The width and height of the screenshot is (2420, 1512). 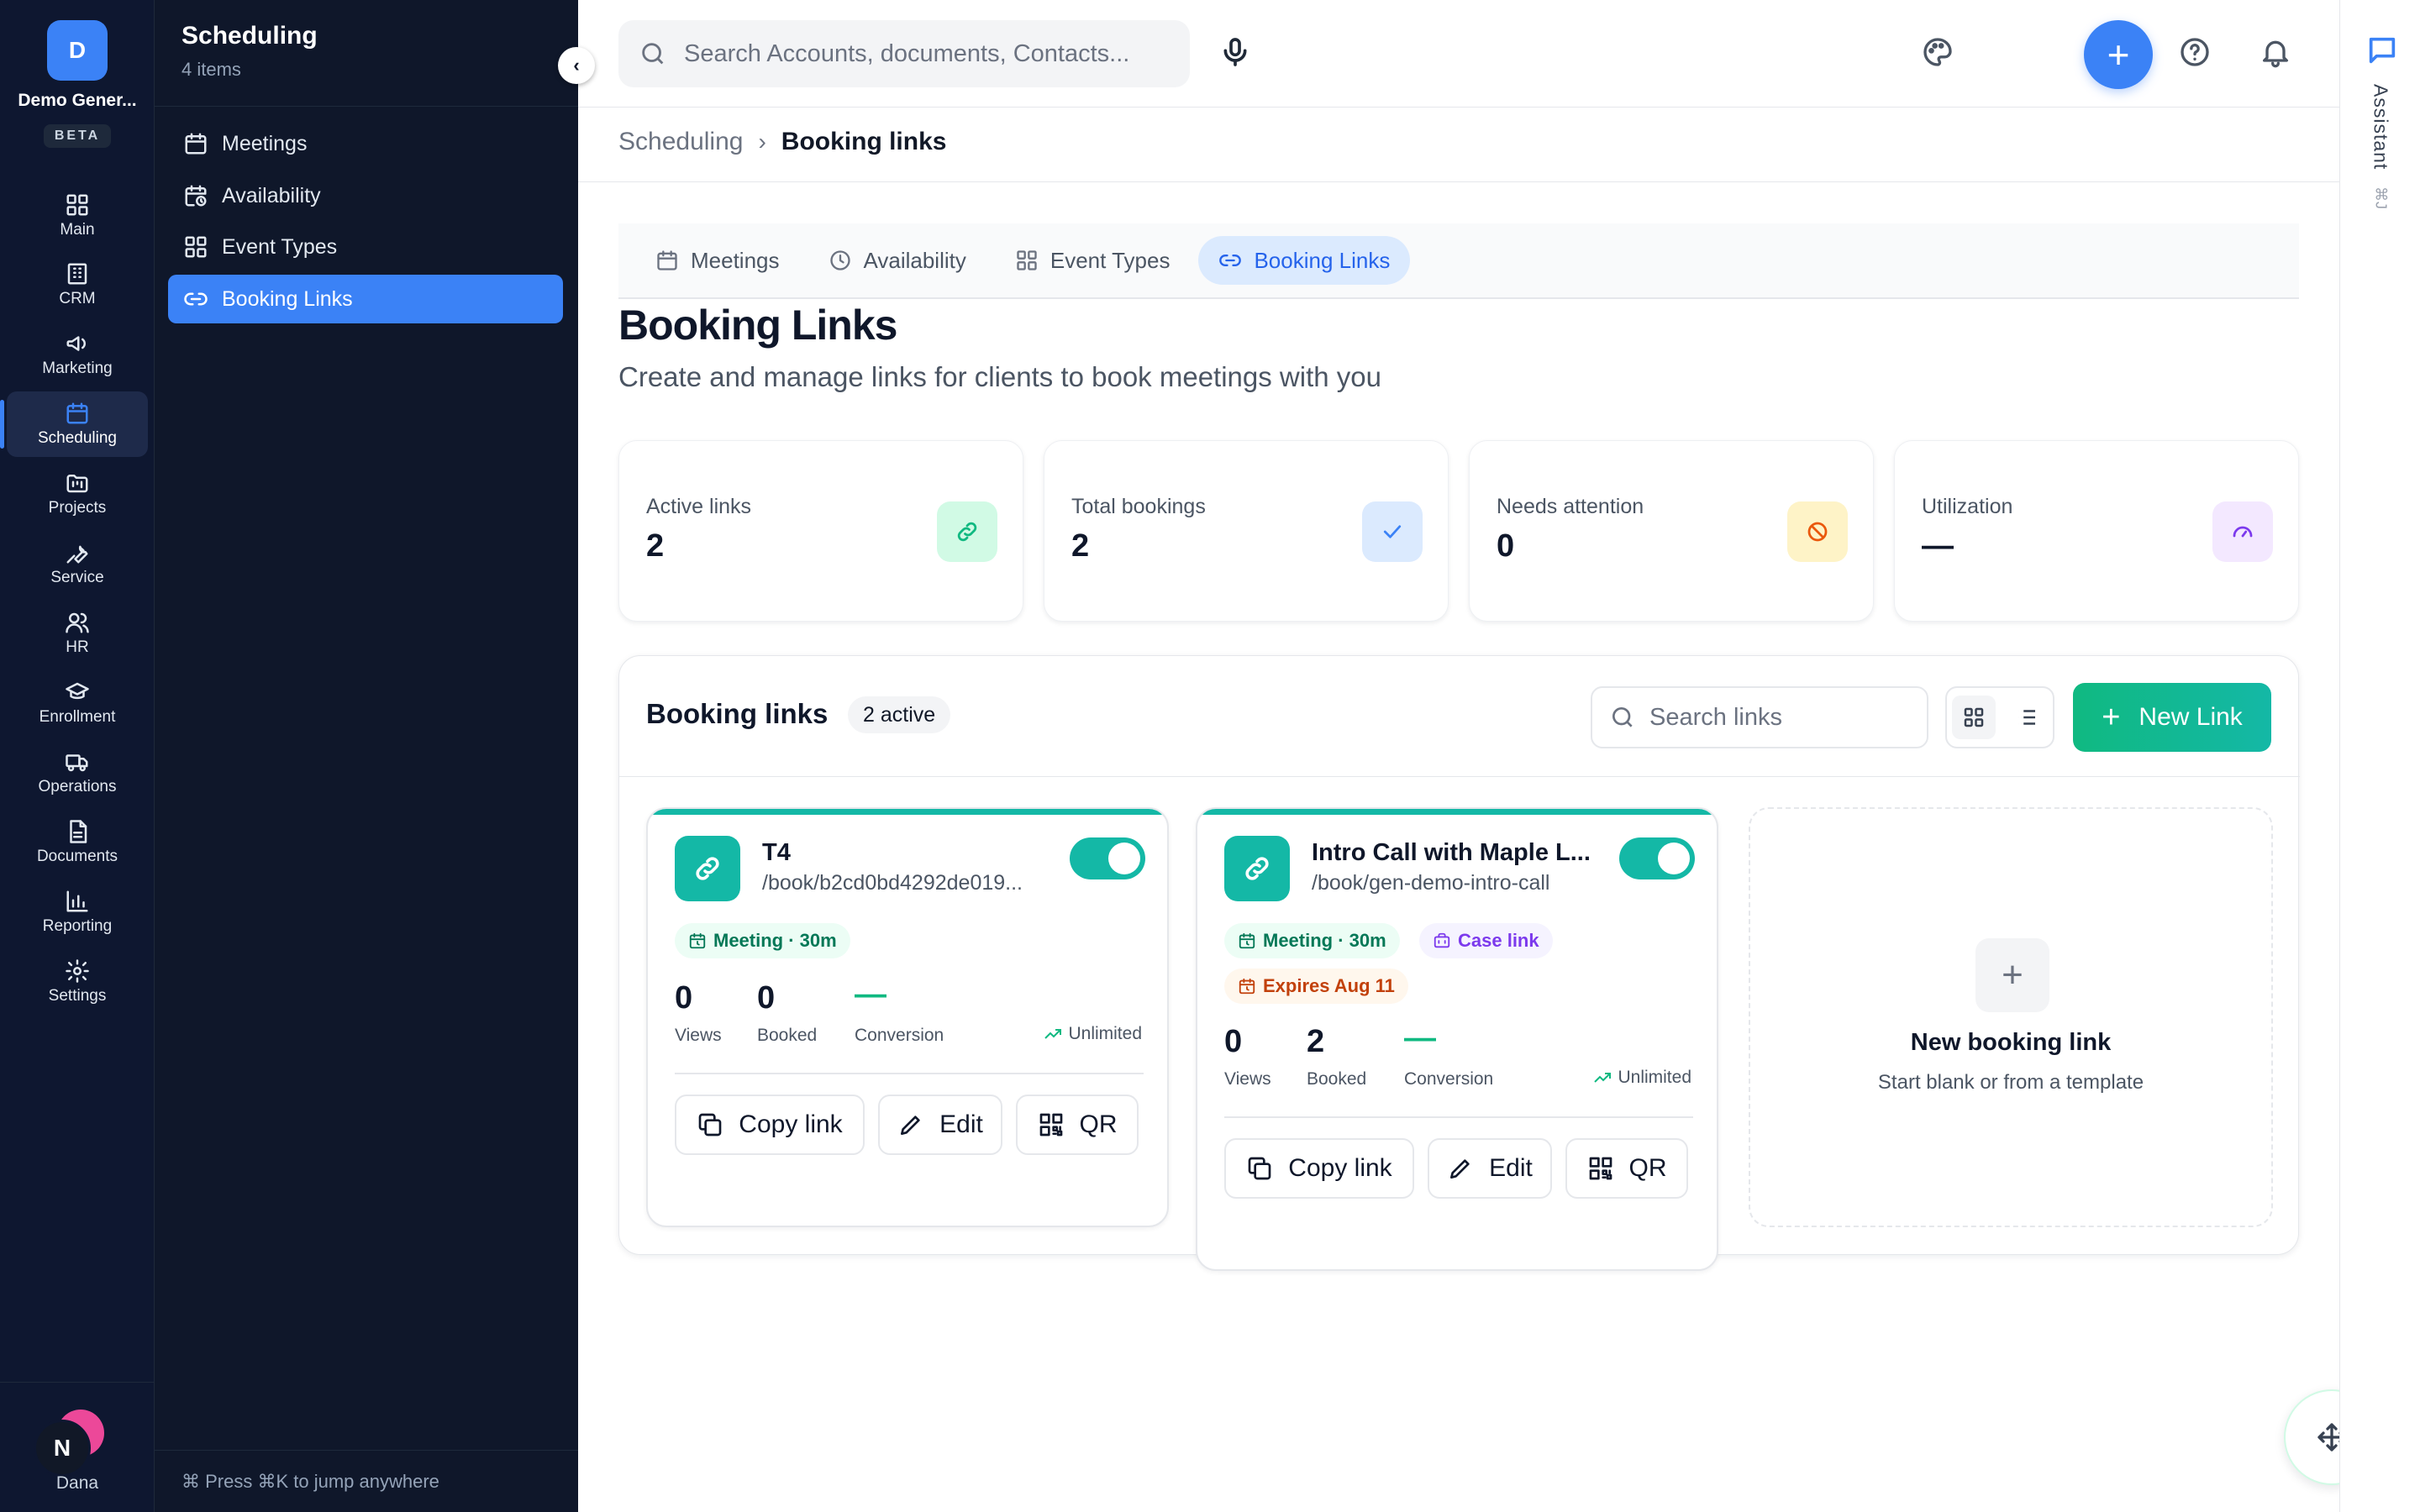 I want to click on user-avatar: N, so click(x=69, y=1443).